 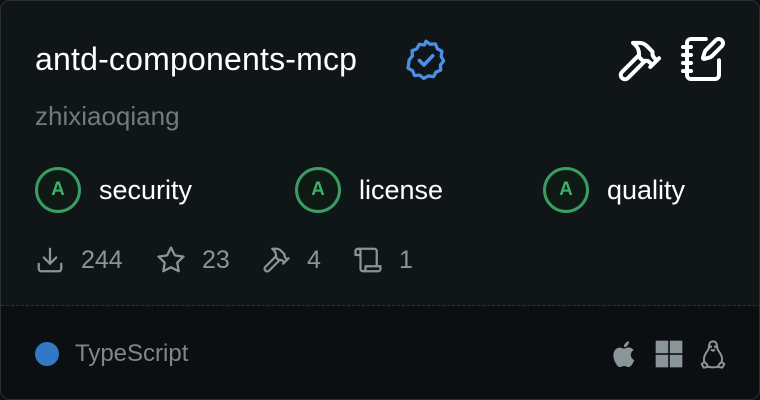 What do you see at coordinates (426, 60) in the screenshot?
I see `verified-badge-icon` at bounding box center [426, 60].